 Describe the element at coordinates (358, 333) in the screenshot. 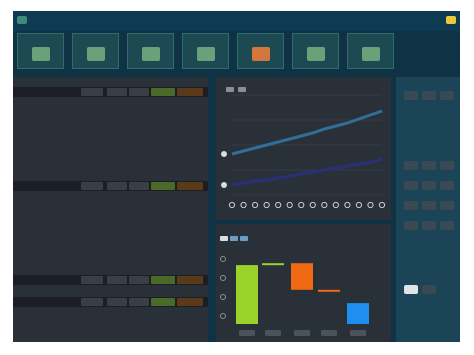

I see `category-label` at that location.